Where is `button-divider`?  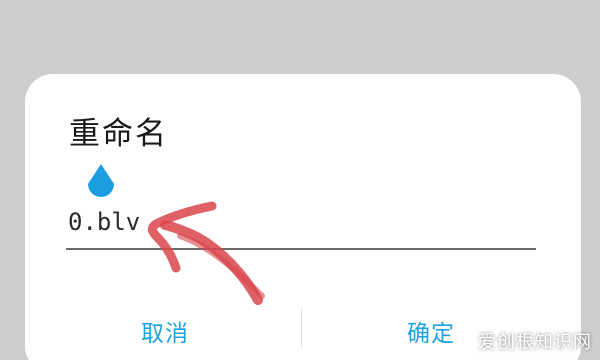
button-divider is located at coordinates (301, 328).